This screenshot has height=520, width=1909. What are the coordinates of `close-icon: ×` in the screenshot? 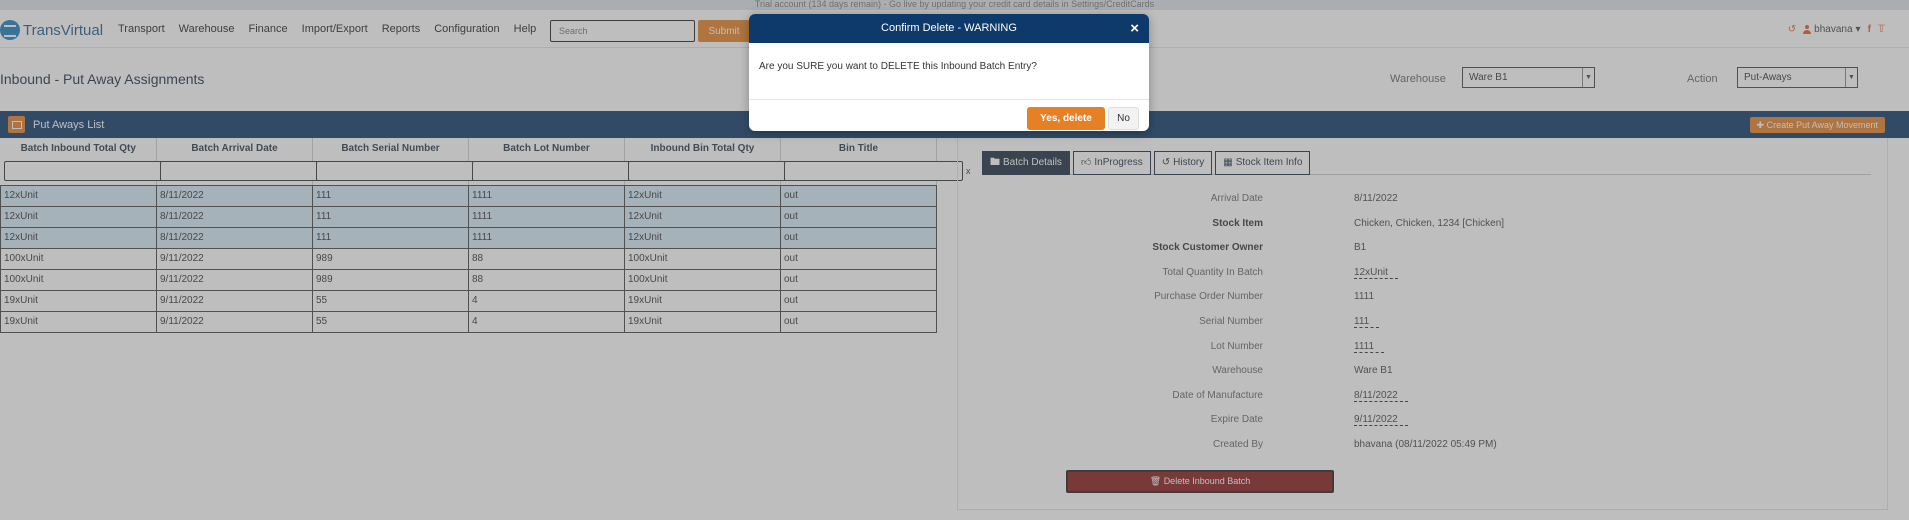 It's located at (1134, 28).